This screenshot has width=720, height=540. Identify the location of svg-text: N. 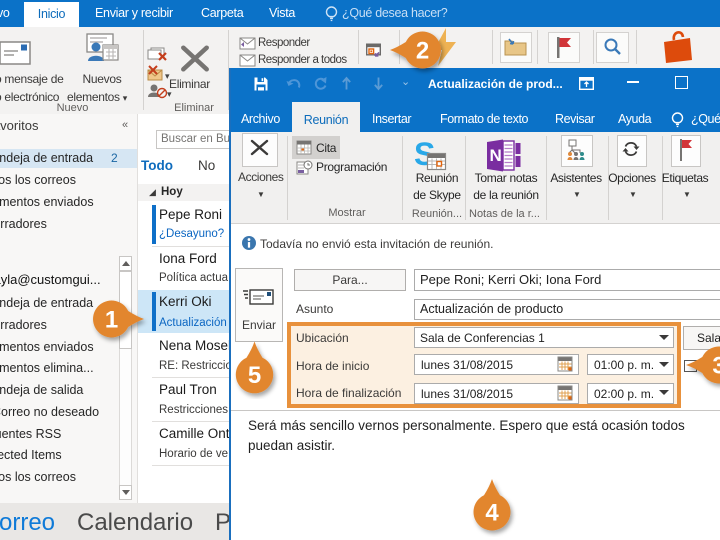
(496, 155).